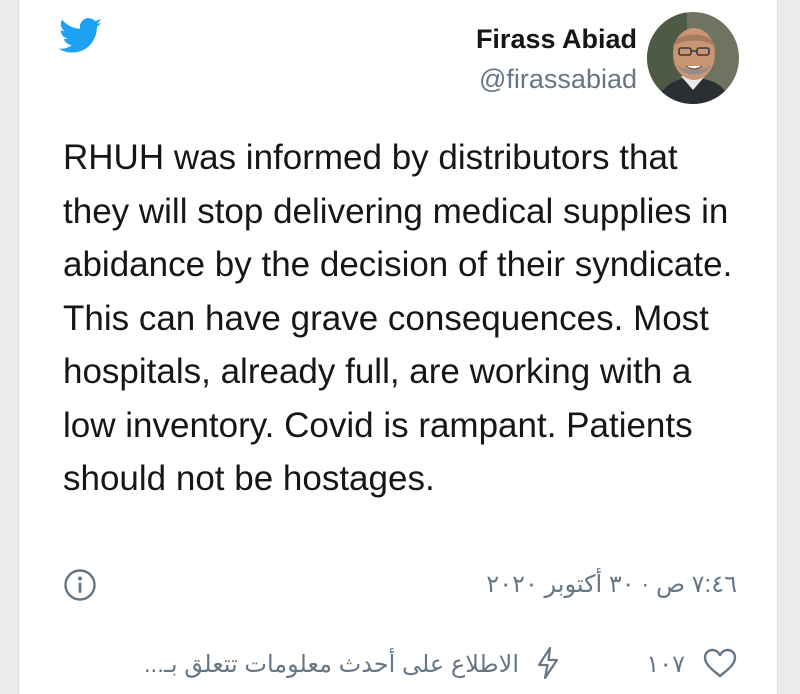 This screenshot has height=694, width=800. What do you see at coordinates (611, 584) in the screenshot?
I see `tweet-timestamp: ٧:٤٦ ص · ٣٠ أكتوبر ٢٠٢٠` at bounding box center [611, 584].